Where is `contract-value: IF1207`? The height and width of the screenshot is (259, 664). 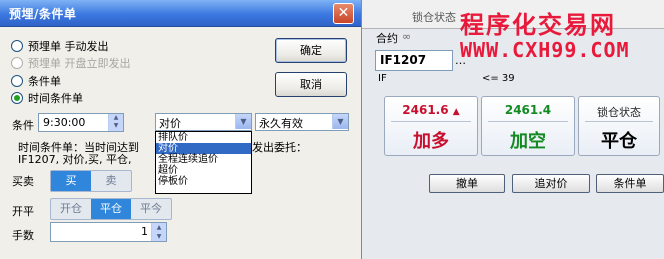 contract-value: IF1207 is located at coordinates (403, 60).